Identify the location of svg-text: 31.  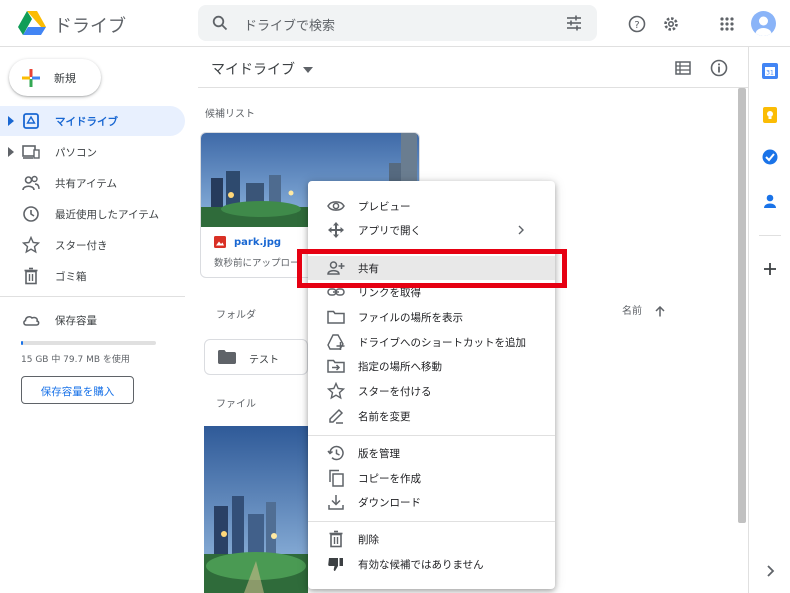
(770, 73).